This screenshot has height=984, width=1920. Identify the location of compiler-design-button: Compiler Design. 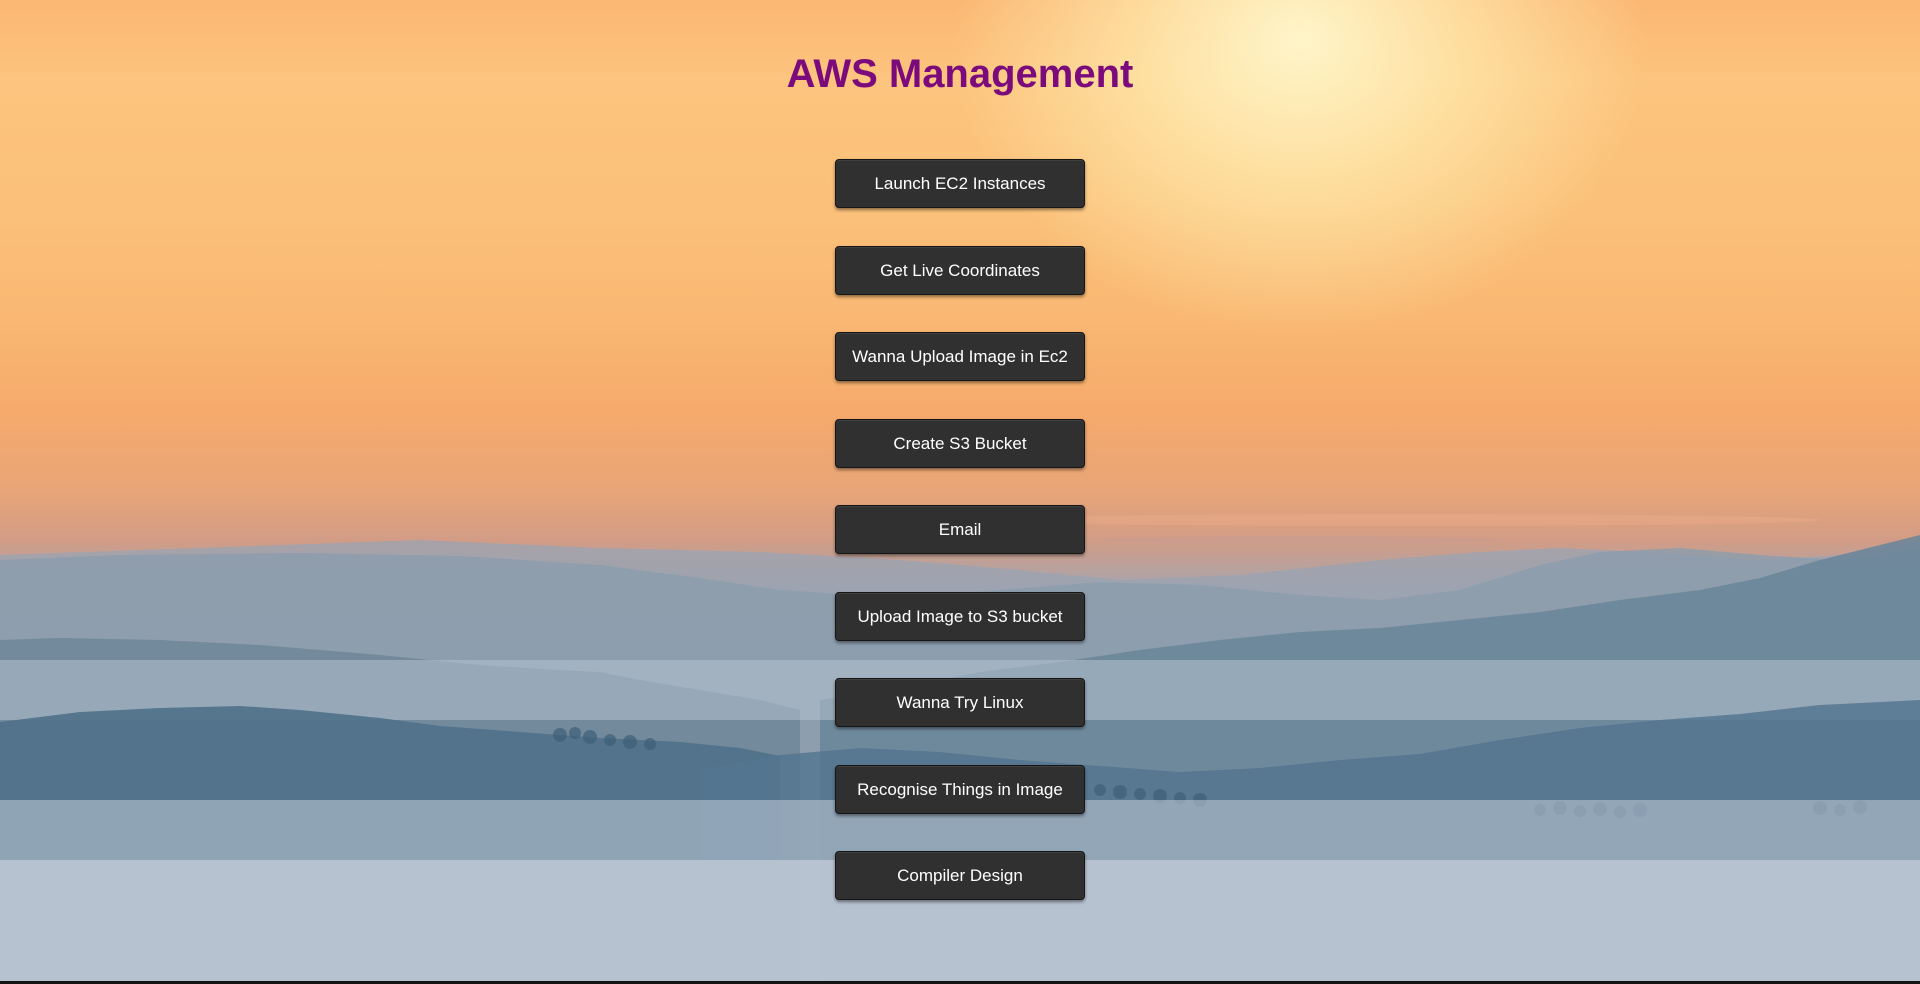
(960, 875).